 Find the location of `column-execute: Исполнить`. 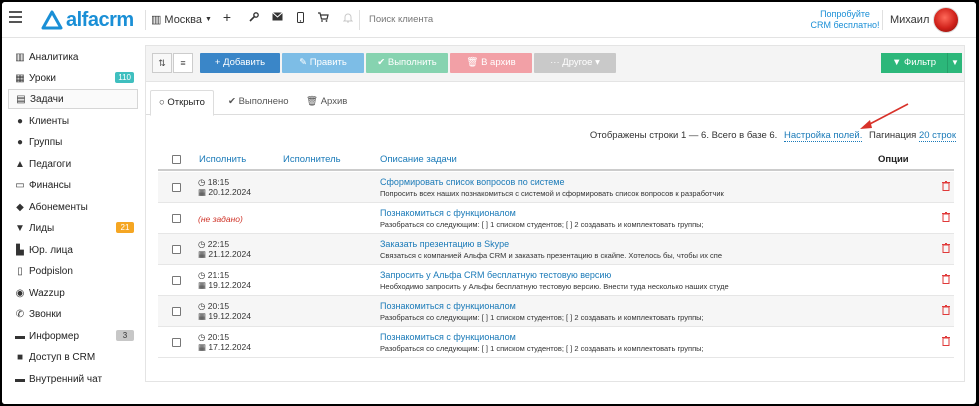

column-execute: Исполнить is located at coordinates (222, 159).